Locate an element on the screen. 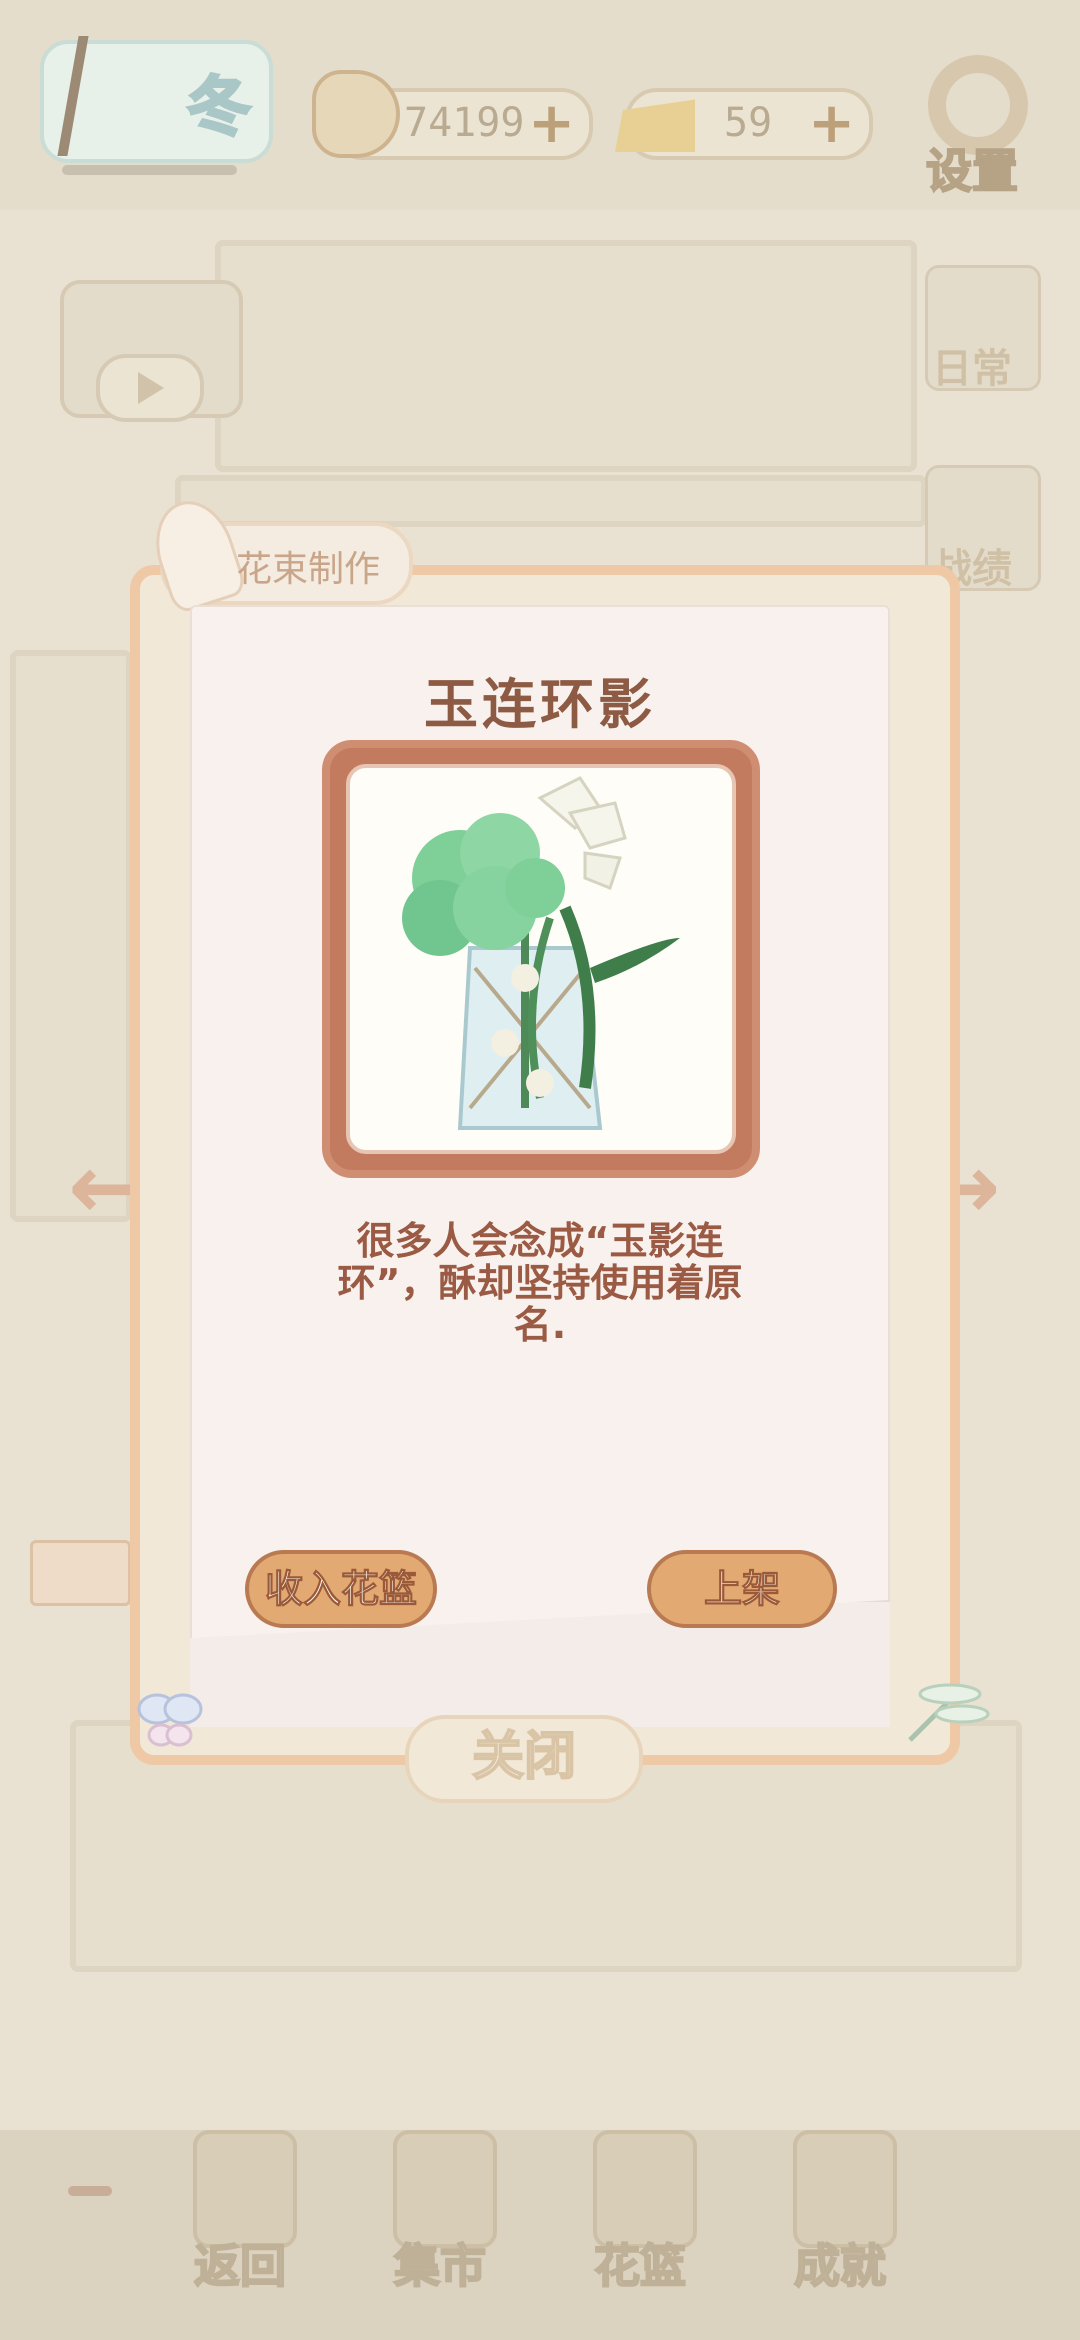  background-counter is located at coordinates (551, 501).